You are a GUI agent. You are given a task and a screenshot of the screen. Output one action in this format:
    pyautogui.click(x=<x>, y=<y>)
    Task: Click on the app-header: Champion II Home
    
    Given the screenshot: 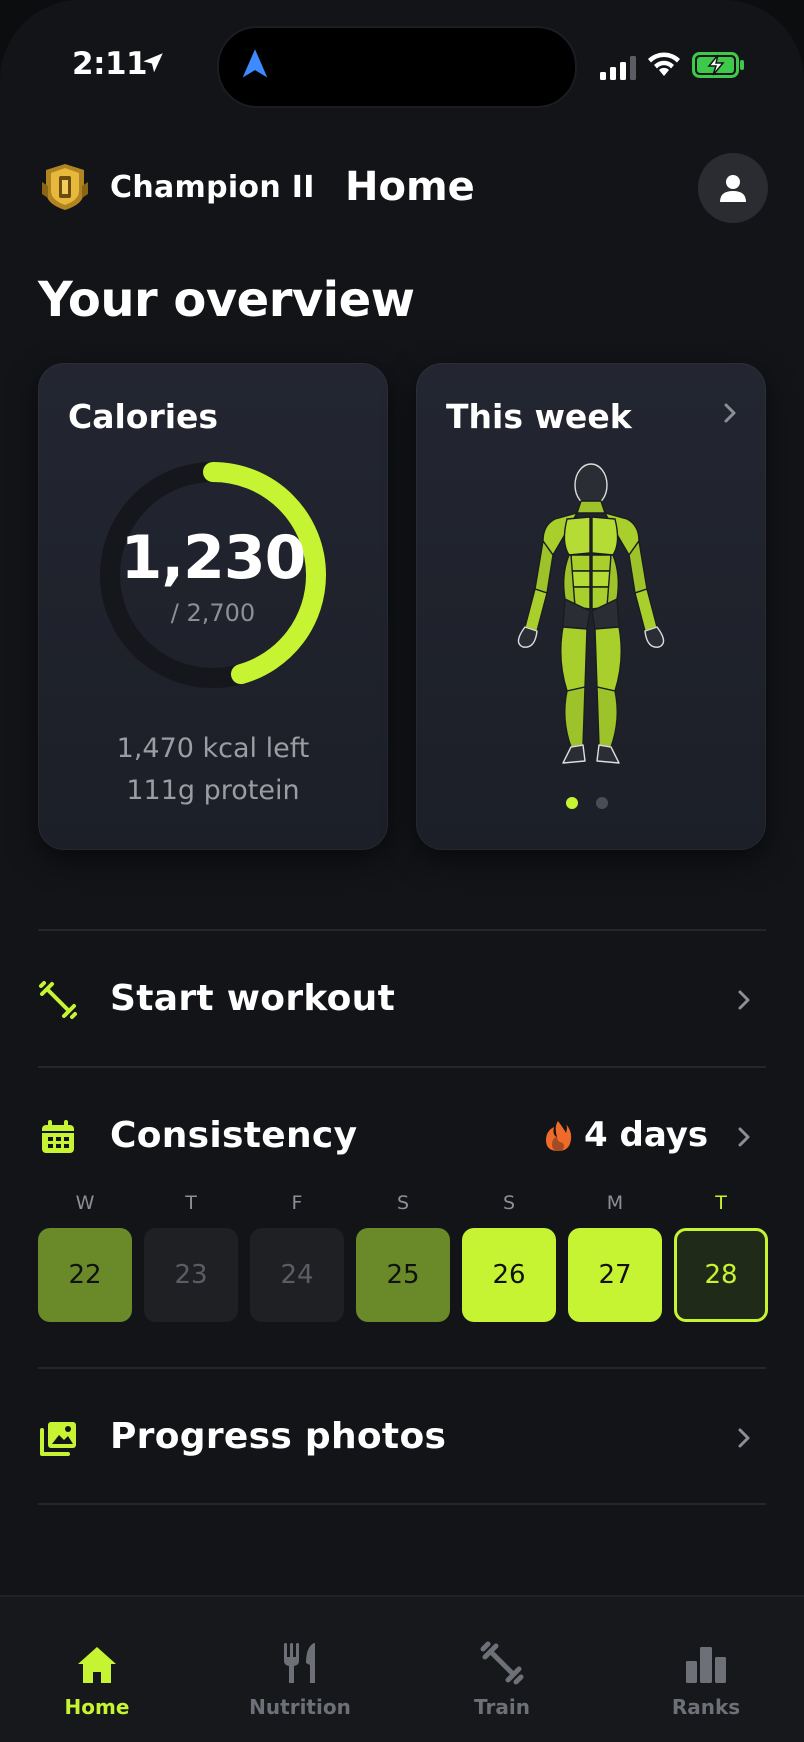 What is the action you would take?
    pyautogui.click(x=402, y=190)
    